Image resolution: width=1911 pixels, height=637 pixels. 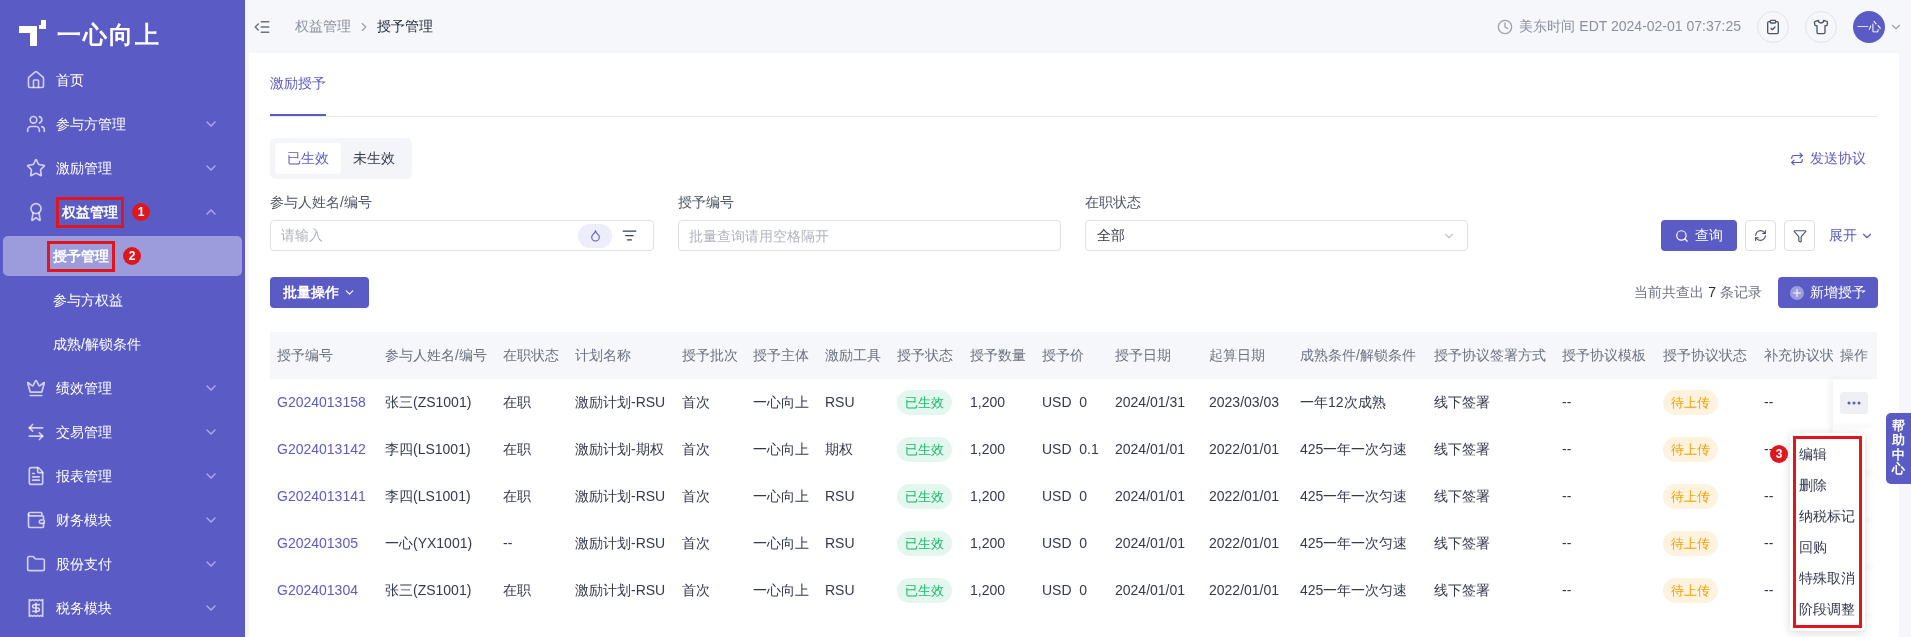 I want to click on search-icon, so click(x=1682, y=235).